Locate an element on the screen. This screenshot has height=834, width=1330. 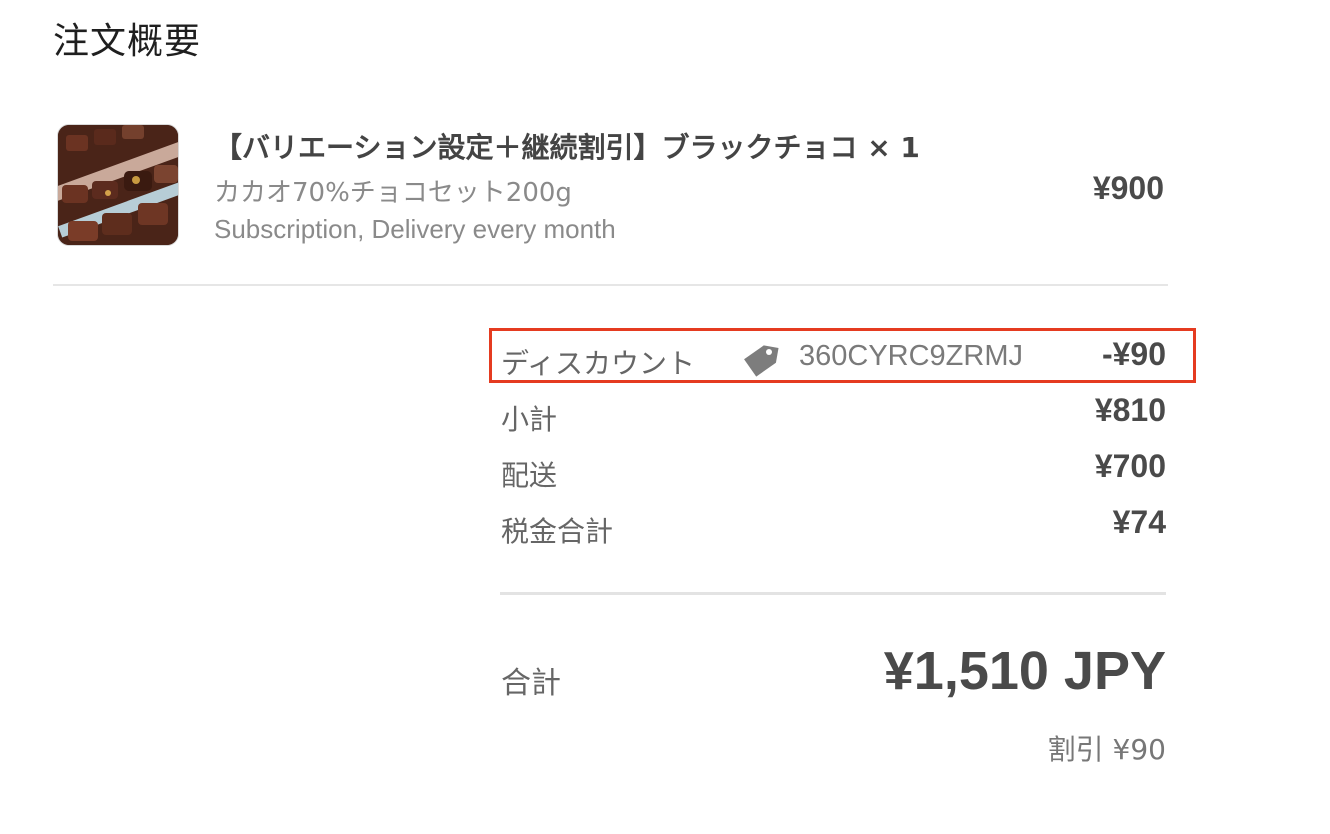
discount-amount: -¥90 is located at coordinates (1133, 354).